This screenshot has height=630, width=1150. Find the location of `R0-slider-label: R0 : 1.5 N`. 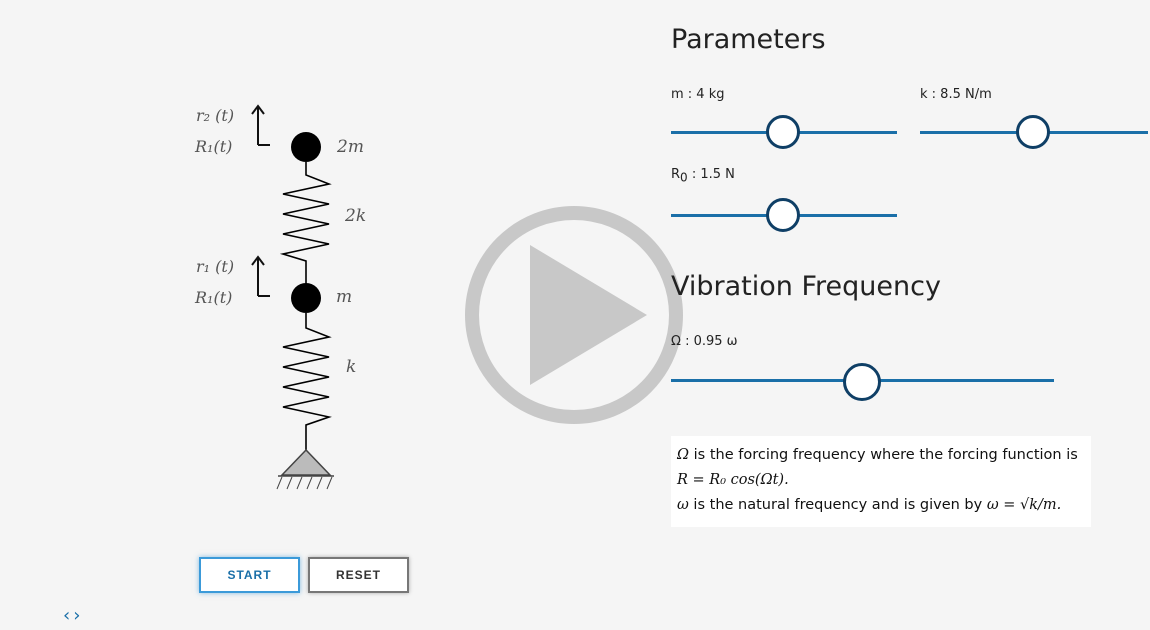

R0-slider-label: R0 : 1.5 N is located at coordinates (703, 176).